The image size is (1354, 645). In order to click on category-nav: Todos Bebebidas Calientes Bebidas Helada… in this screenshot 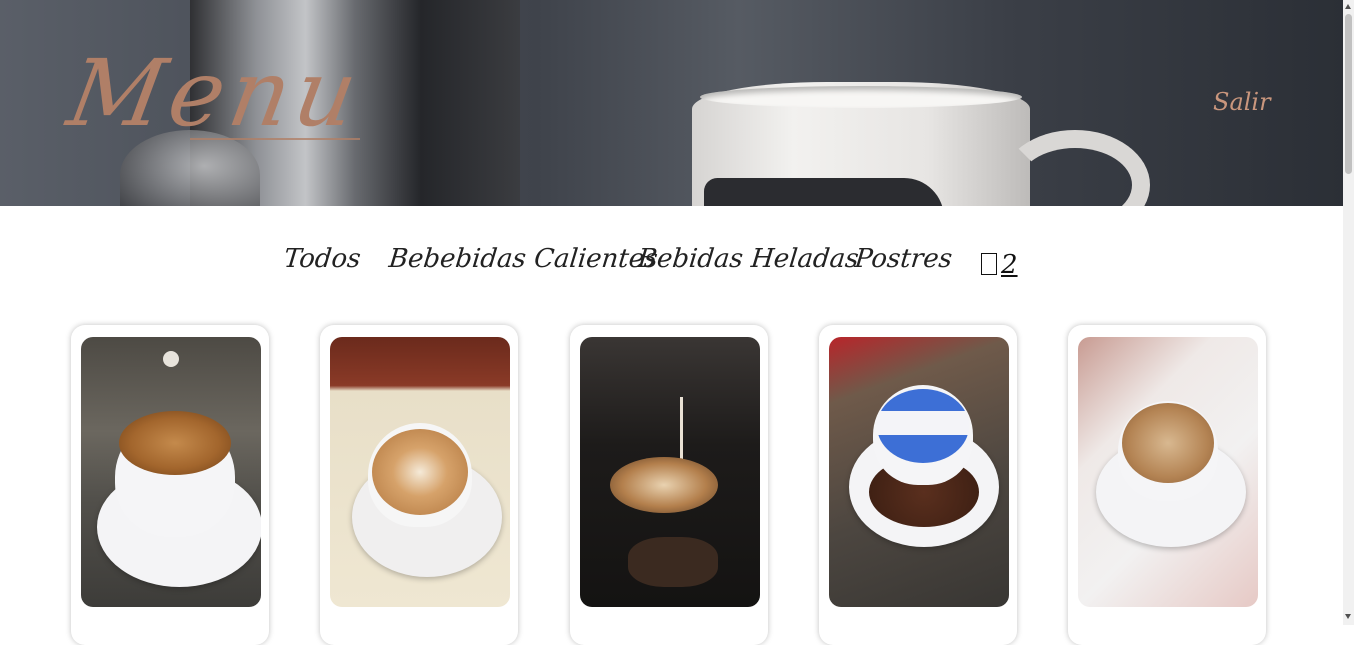, I will do `click(671, 266)`.